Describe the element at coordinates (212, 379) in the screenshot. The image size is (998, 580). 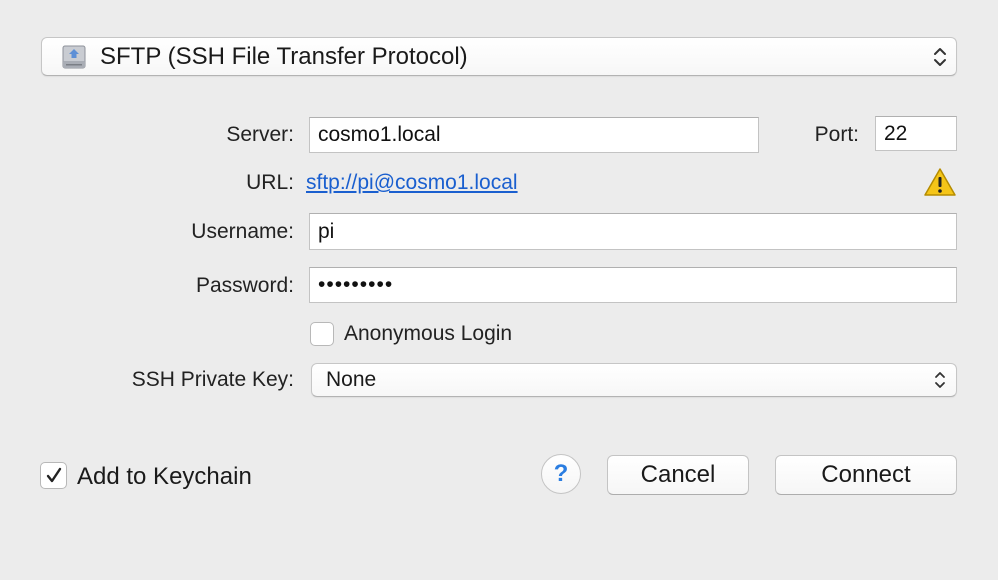
I see `ssh-key-label: SSH Private Key:` at that location.